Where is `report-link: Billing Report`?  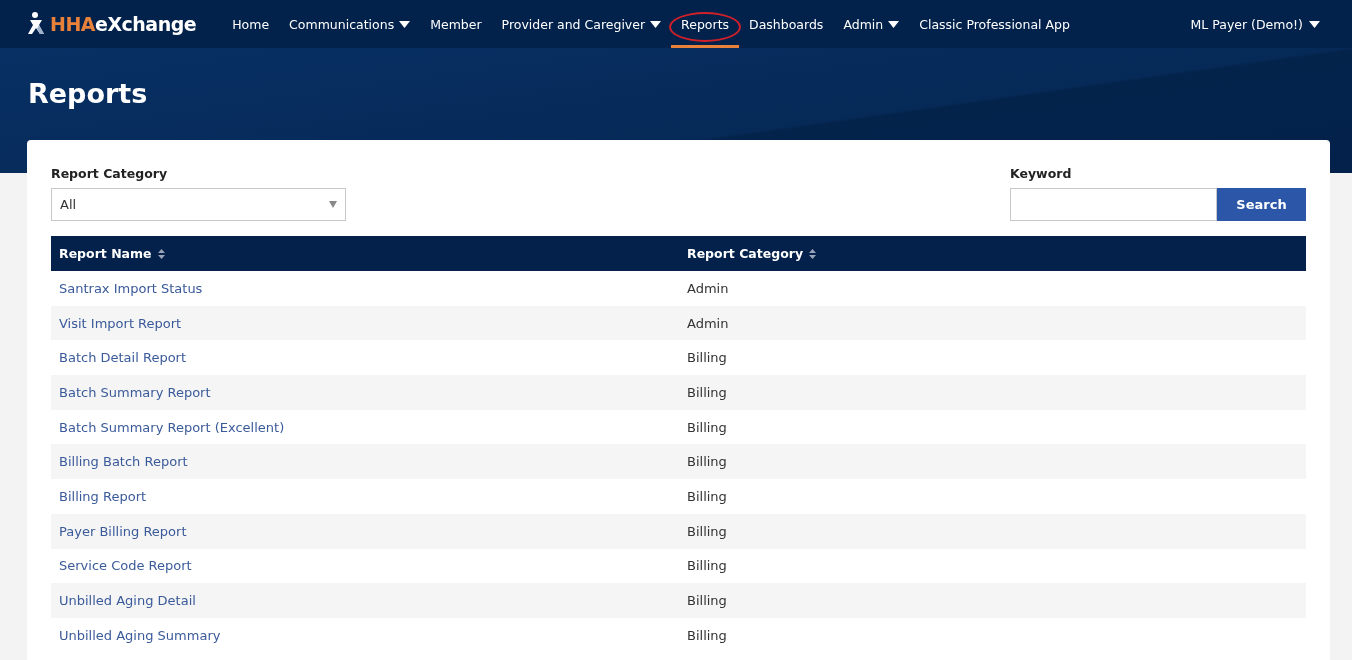 report-link: Billing Report is located at coordinates (103, 496).